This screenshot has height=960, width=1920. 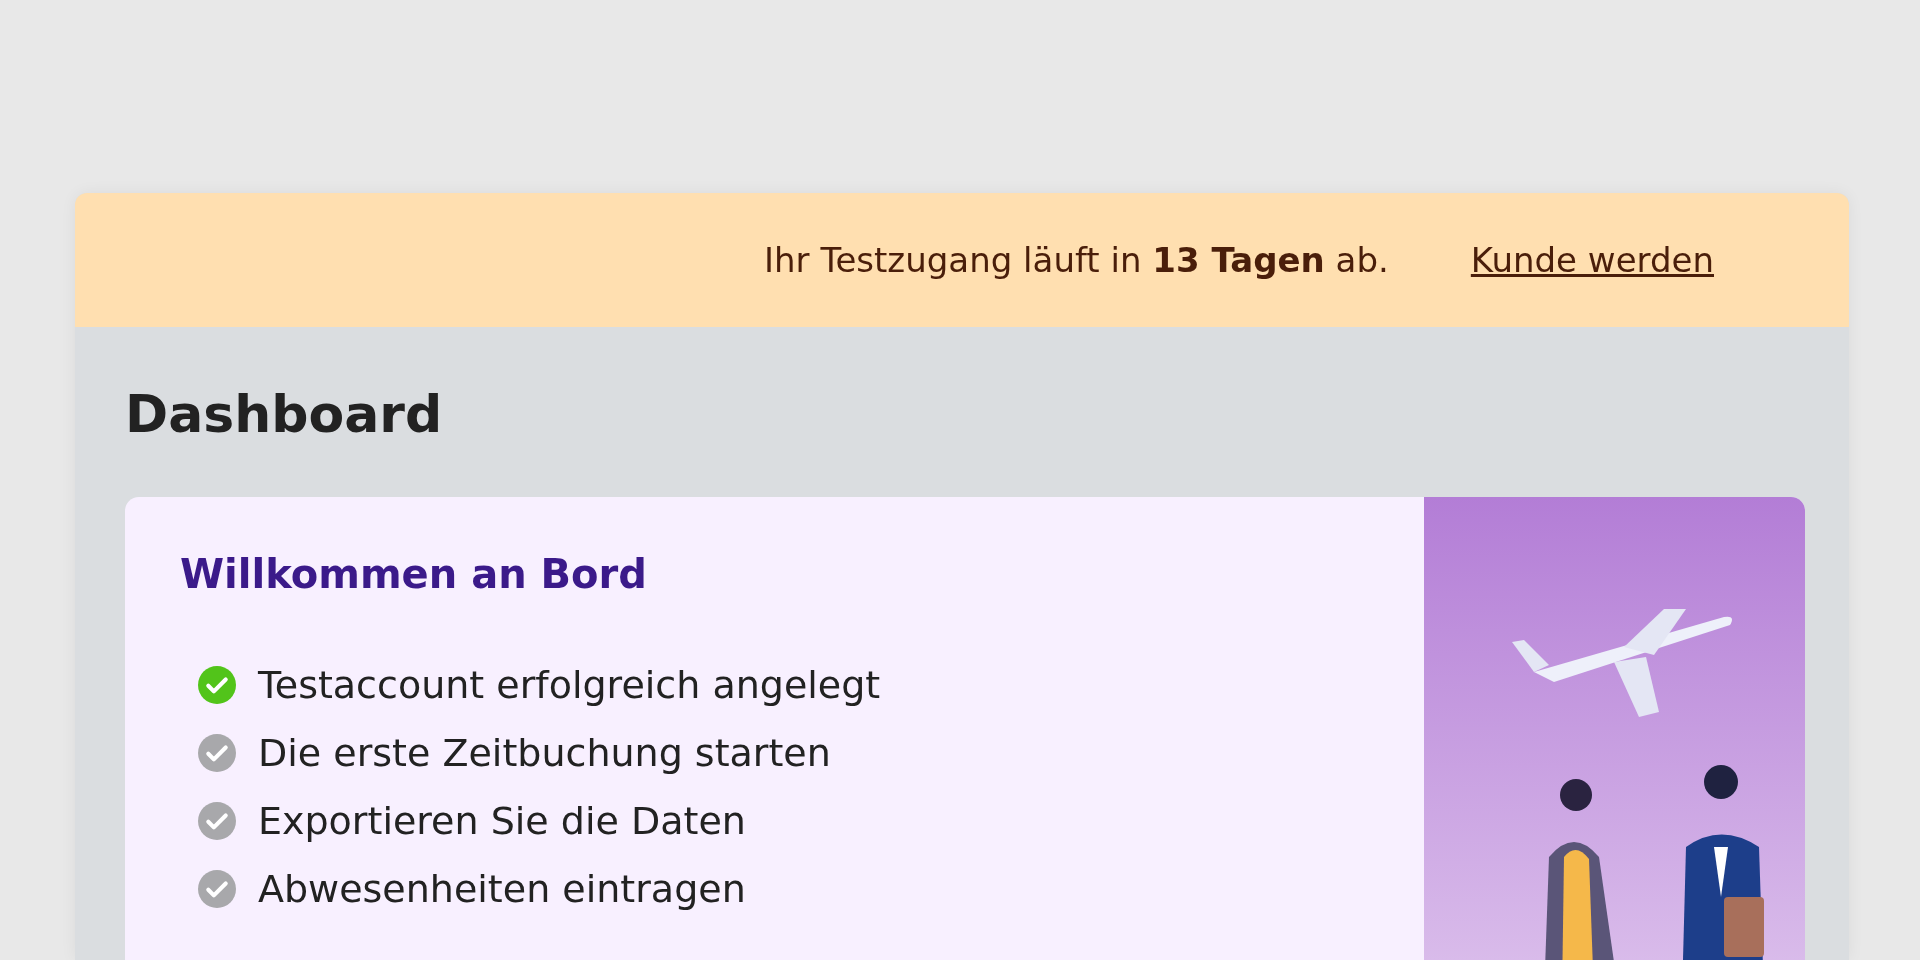 What do you see at coordinates (502, 889) in the screenshot?
I see `checklist-item: Abwesenheiten eintragen` at bounding box center [502, 889].